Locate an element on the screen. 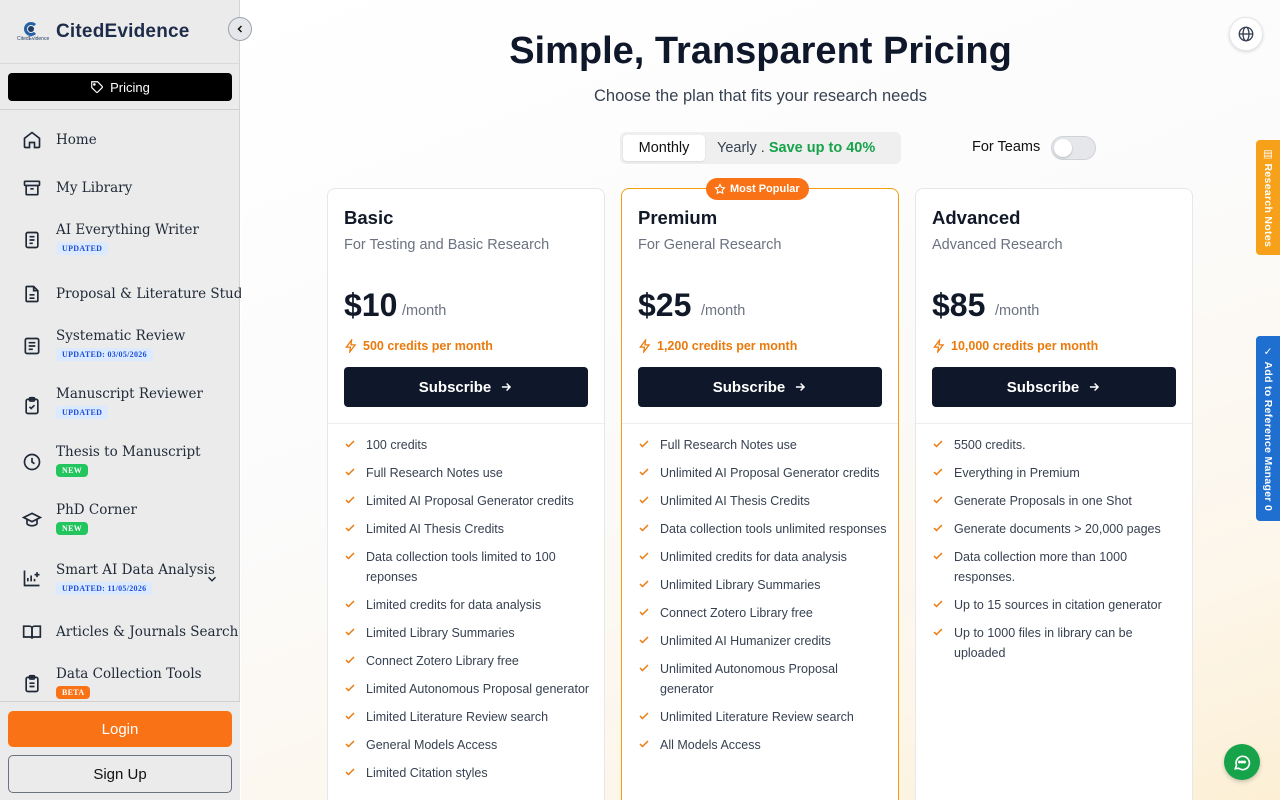 The image size is (1280, 800). feature-item: Limited Autonomous Proposal generator is located at coordinates (469, 689).